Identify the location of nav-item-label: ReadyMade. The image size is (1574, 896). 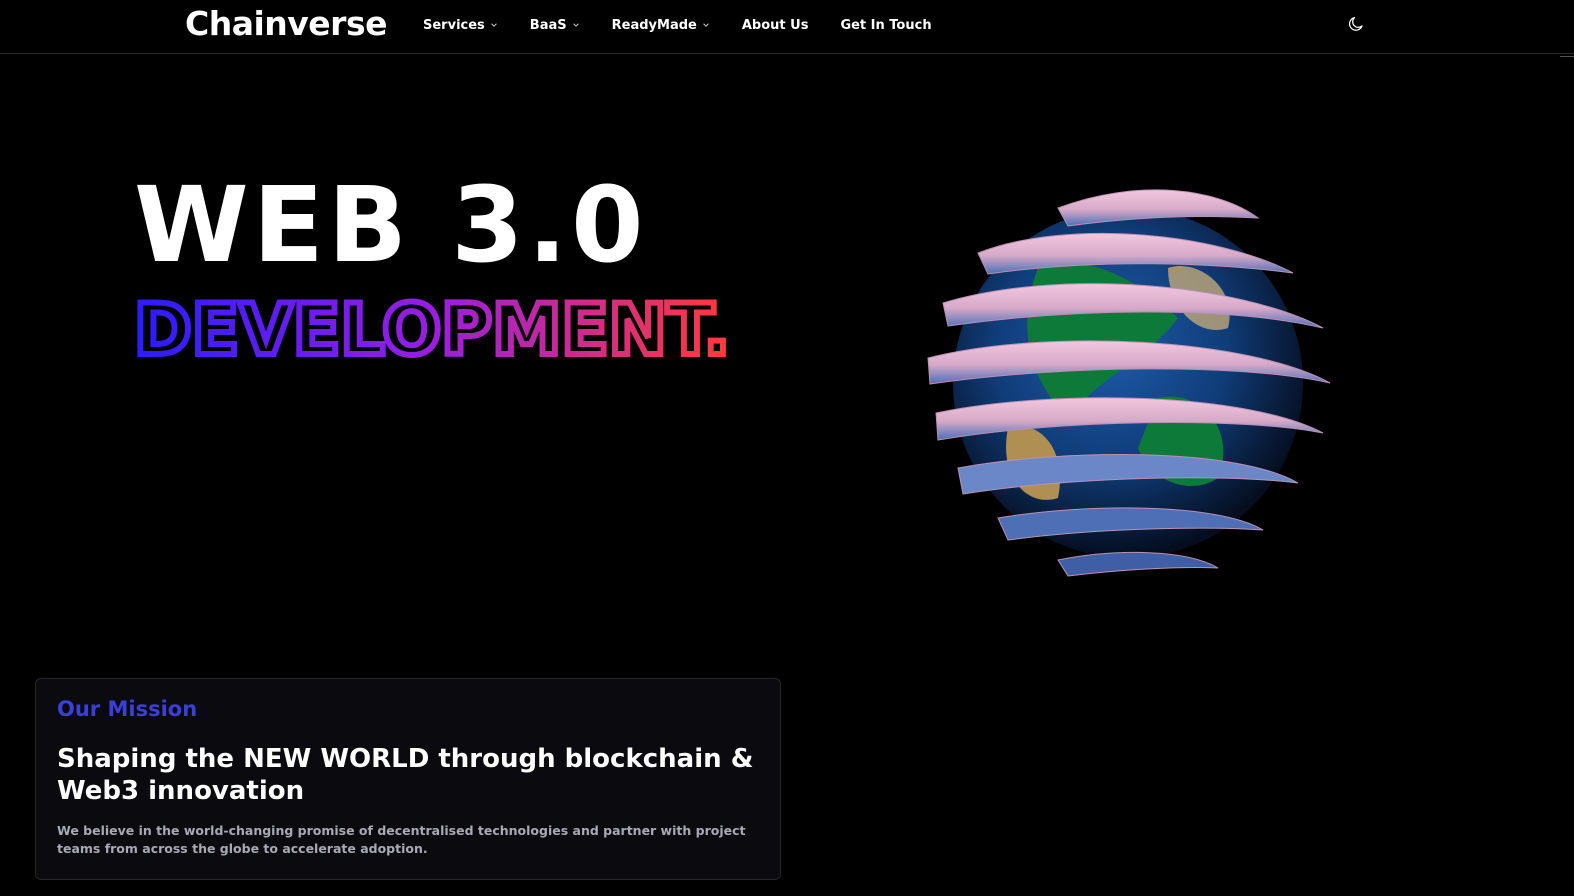
(654, 25).